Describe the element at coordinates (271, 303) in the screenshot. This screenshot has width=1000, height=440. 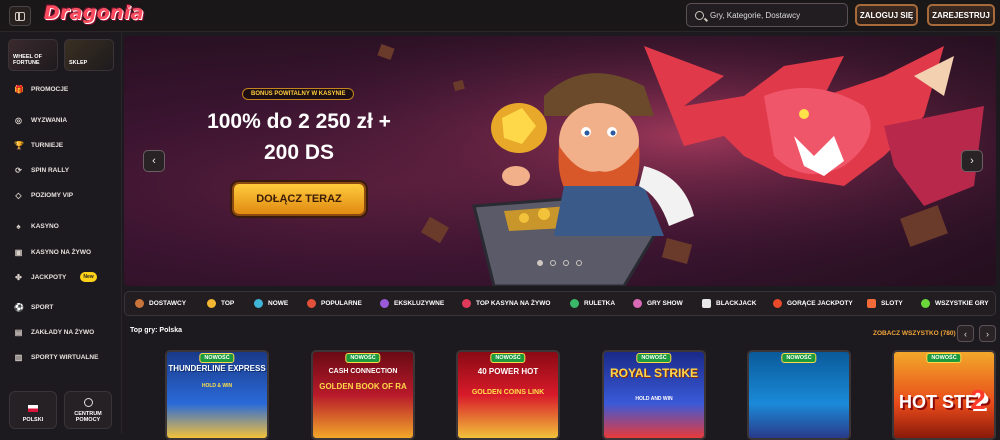
I see `category-nowe: NOWE` at that location.